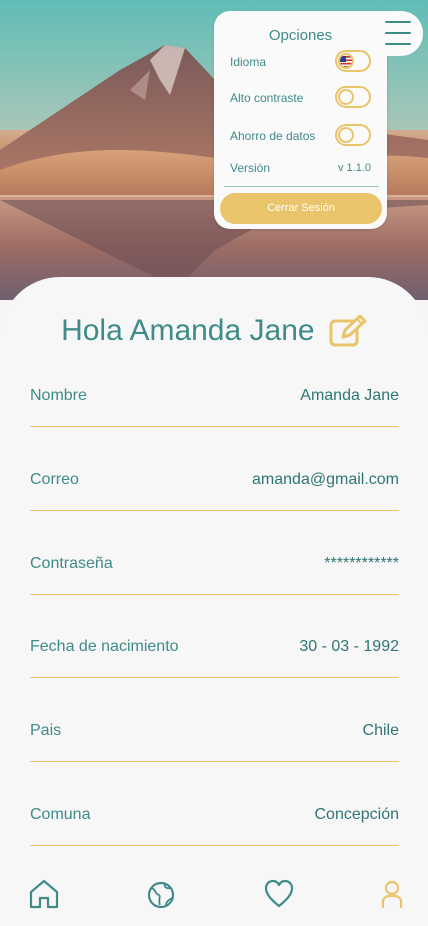 The image size is (428, 926). Describe the element at coordinates (380, 730) in the screenshot. I see `field-value: Chile` at that location.